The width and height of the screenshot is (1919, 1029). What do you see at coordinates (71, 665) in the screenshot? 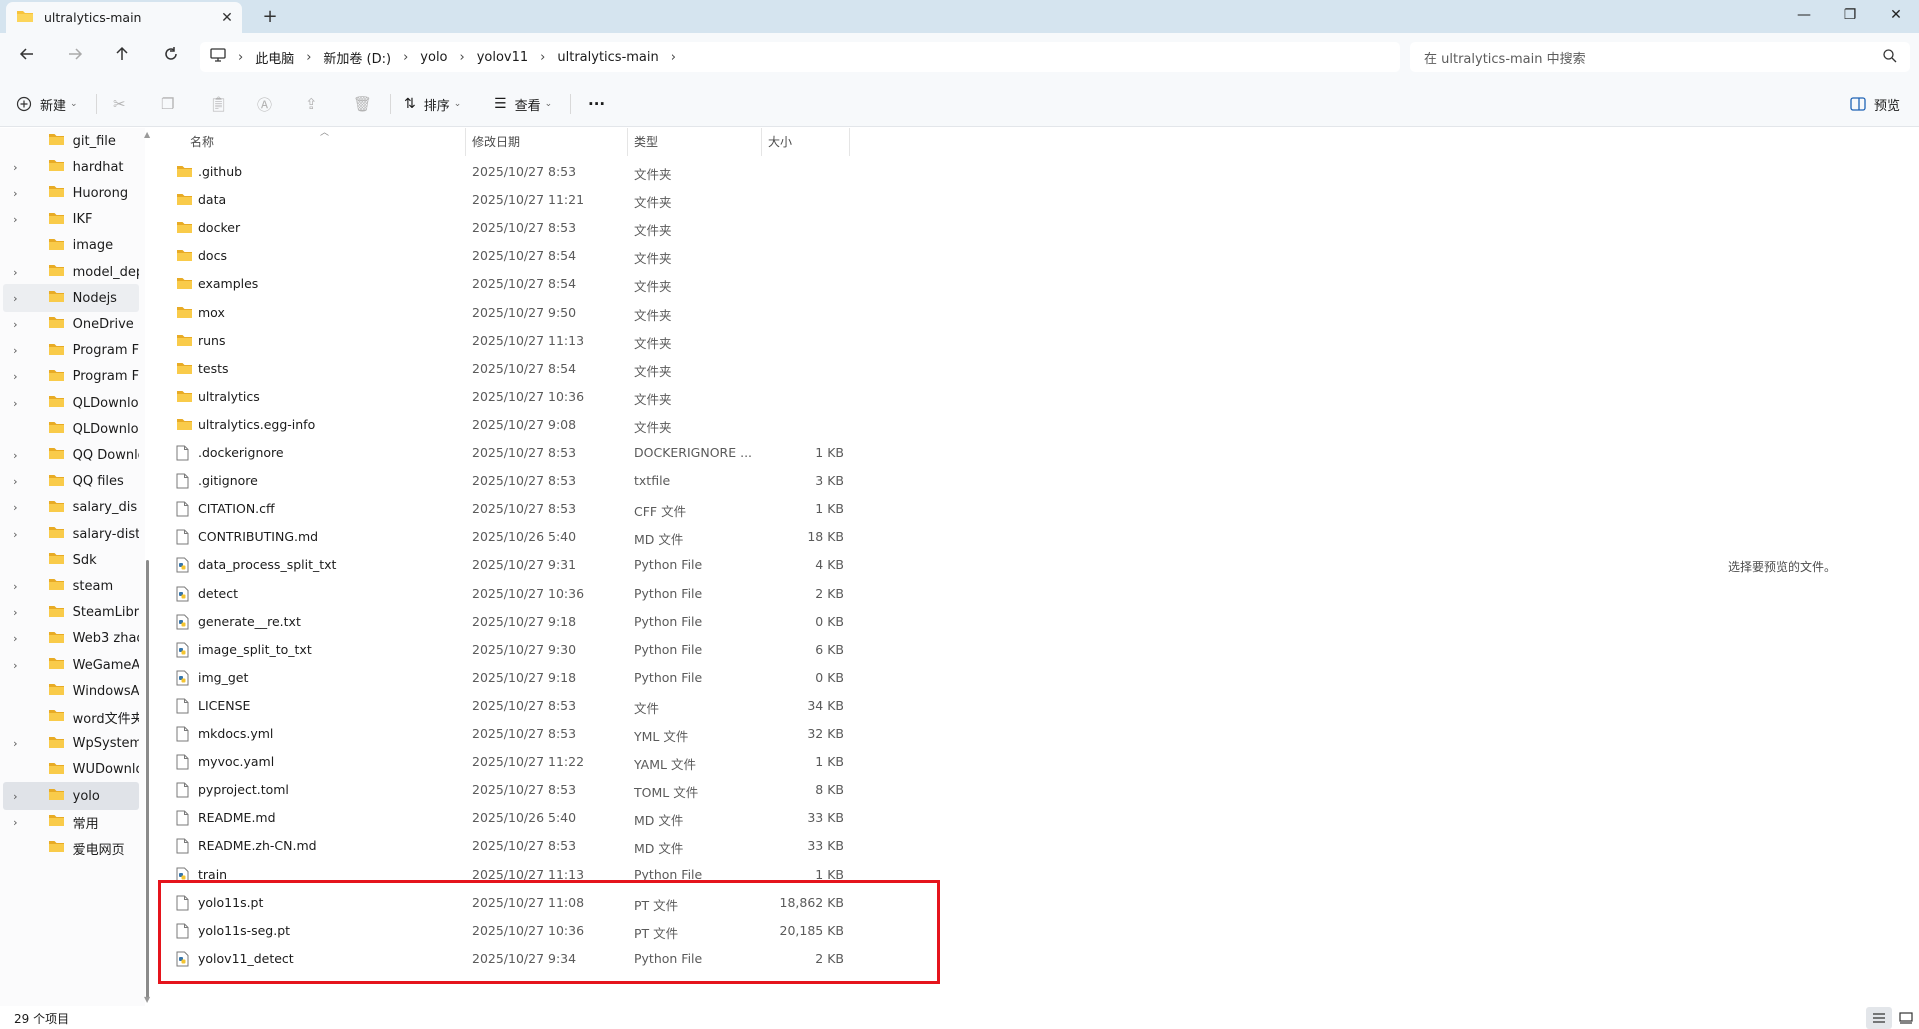
I see `sidebar-item: › WeGameAp` at bounding box center [71, 665].